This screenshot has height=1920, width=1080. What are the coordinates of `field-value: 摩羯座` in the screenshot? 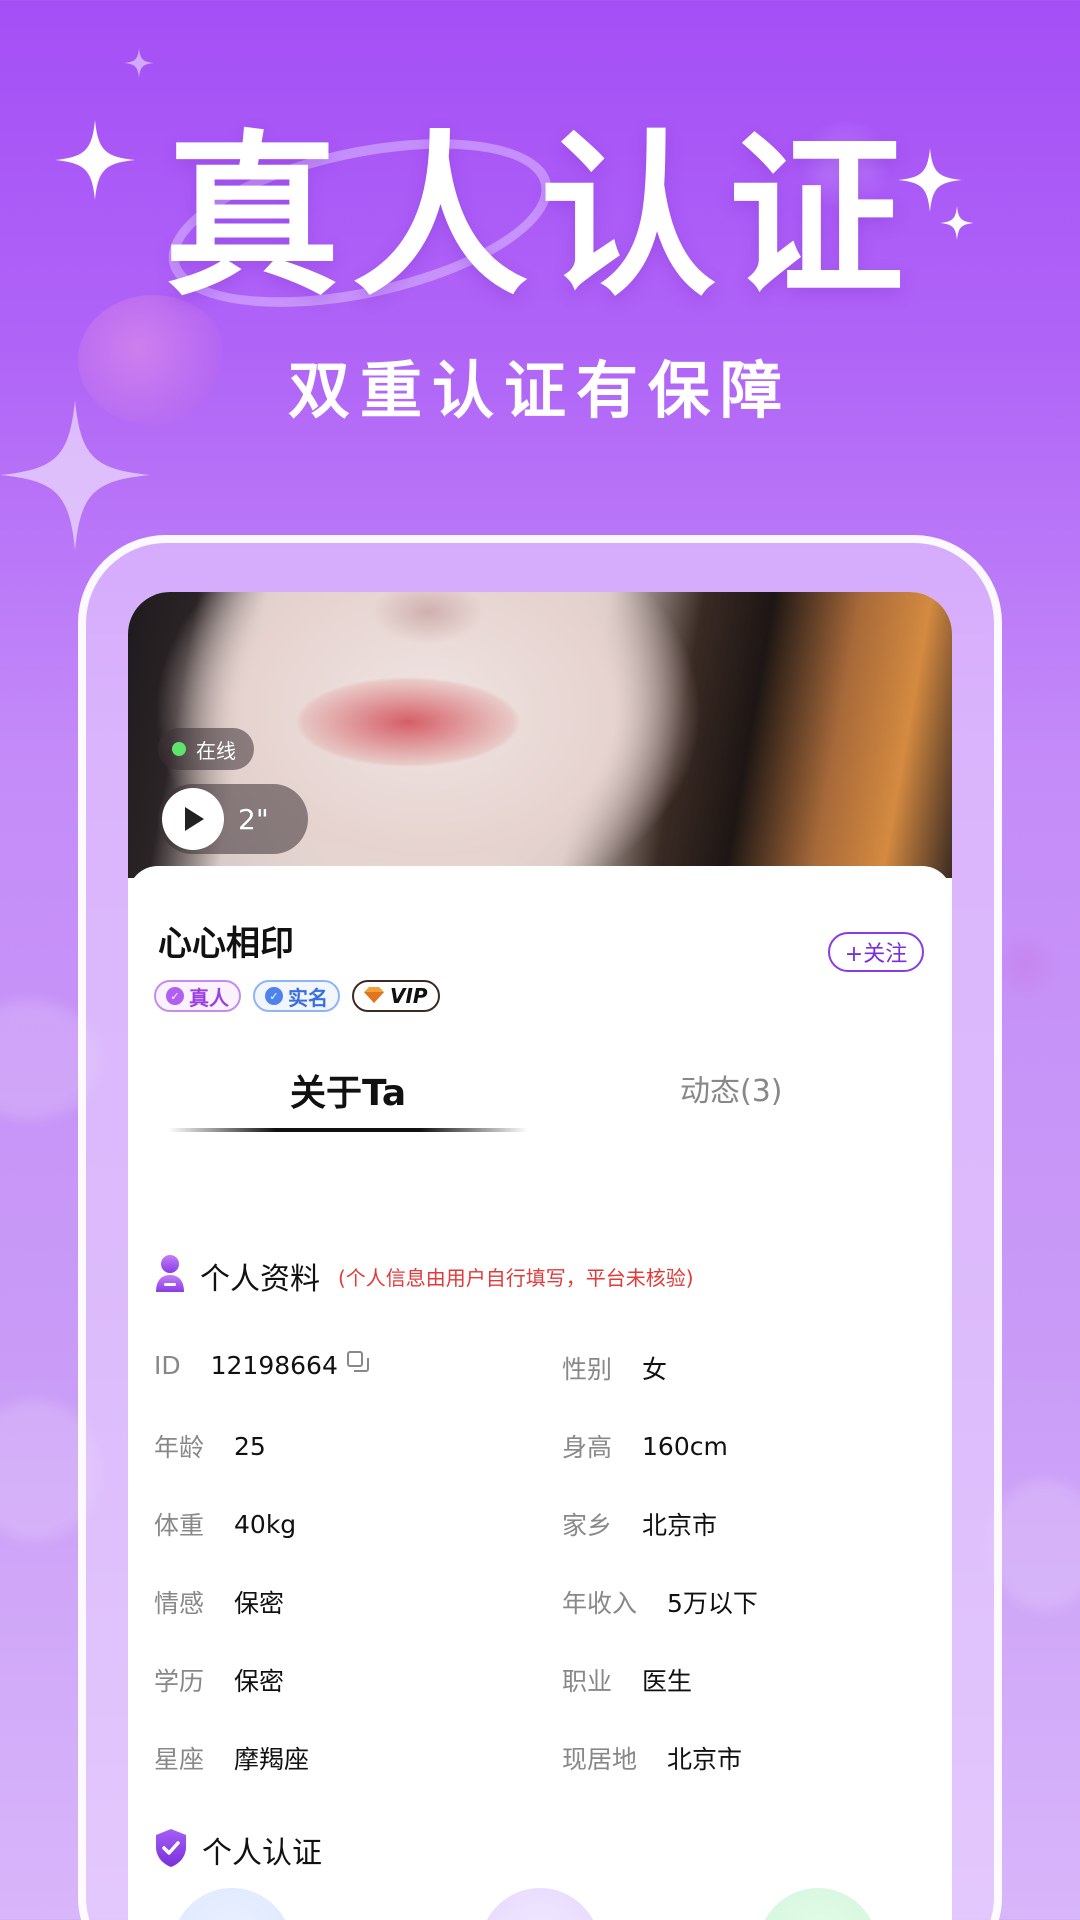 It's located at (272, 1759).